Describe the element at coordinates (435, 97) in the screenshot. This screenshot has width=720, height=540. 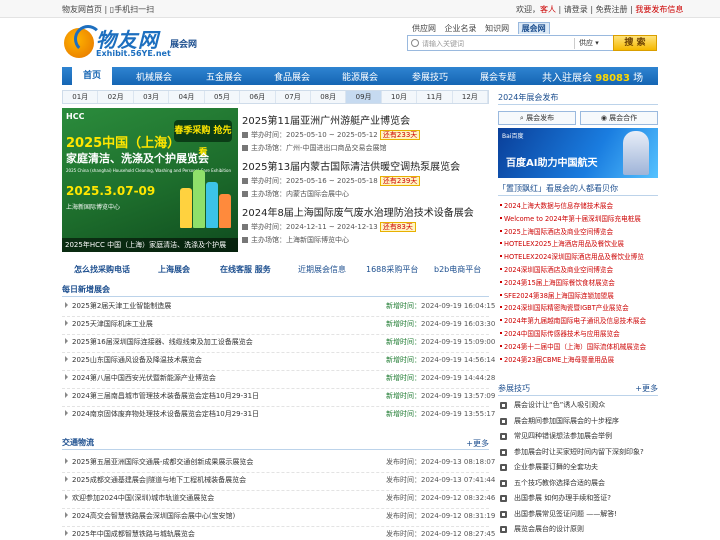
I see `month-tab: 11月` at that location.